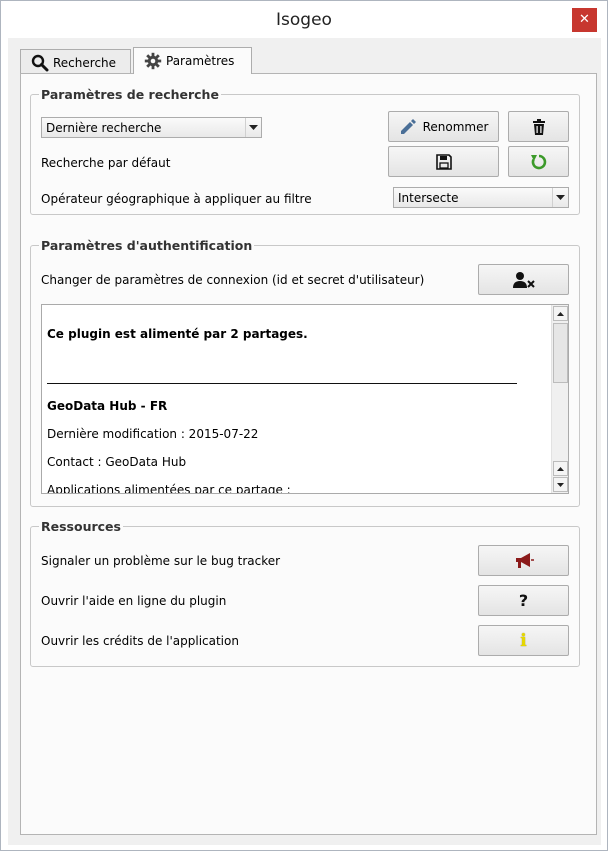 The width and height of the screenshot is (608, 851). Describe the element at coordinates (81, 526) in the screenshot. I see `resources-title: Ressources` at that location.